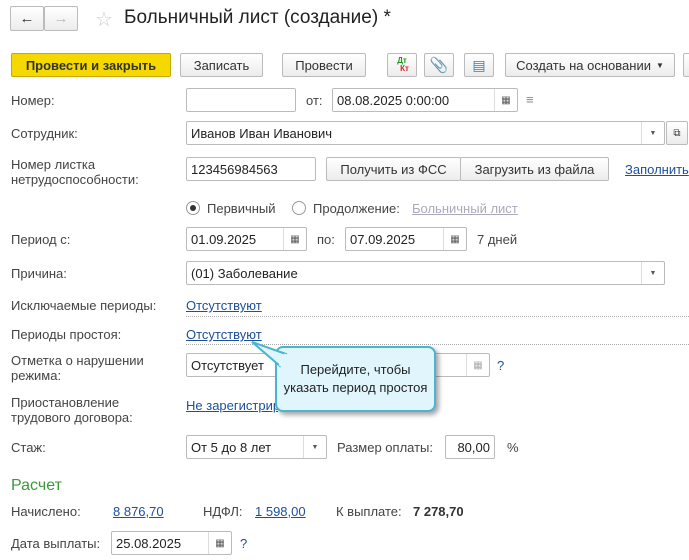 The image size is (689, 560). What do you see at coordinates (232, 405) in the screenshot?
I see `suspension-link: Не зарегистрировано` at bounding box center [232, 405].